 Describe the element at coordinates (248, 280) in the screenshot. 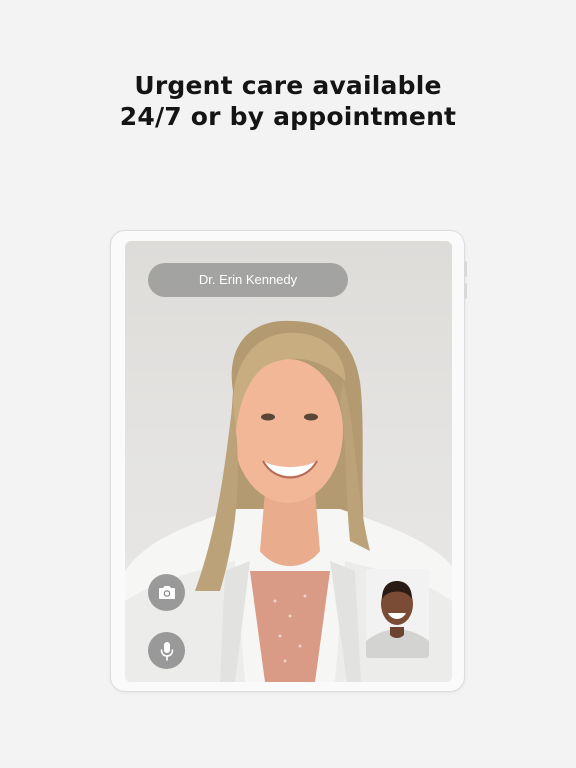

I see `caller-name-pill: Dr. Erin Kennedy` at that location.